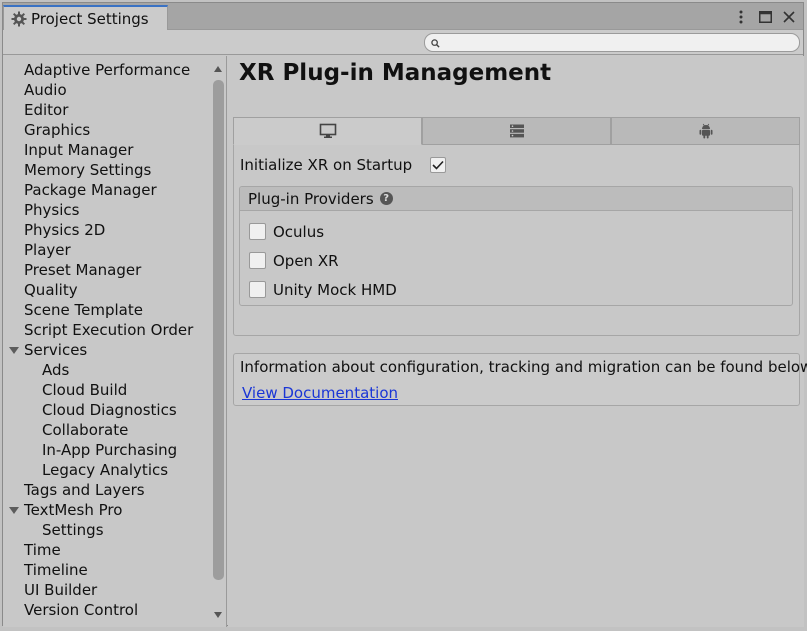 This screenshot has width=807, height=631. What do you see at coordinates (19, 19) in the screenshot?
I see `gear-icon` at bounding box center [19, 19].